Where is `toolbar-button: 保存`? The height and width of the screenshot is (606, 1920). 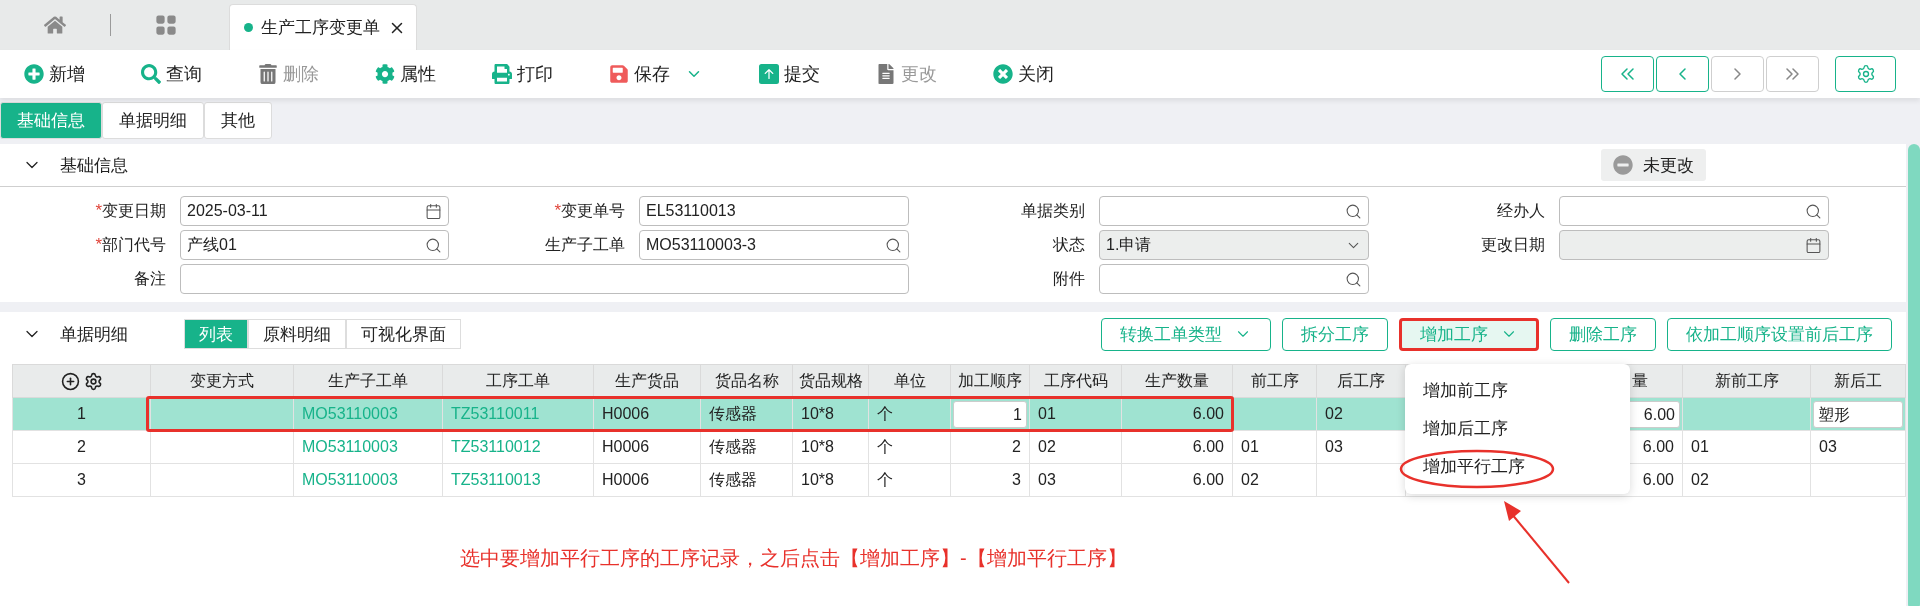
toolbar-button: 保存 is located at coordinates (656, 74).